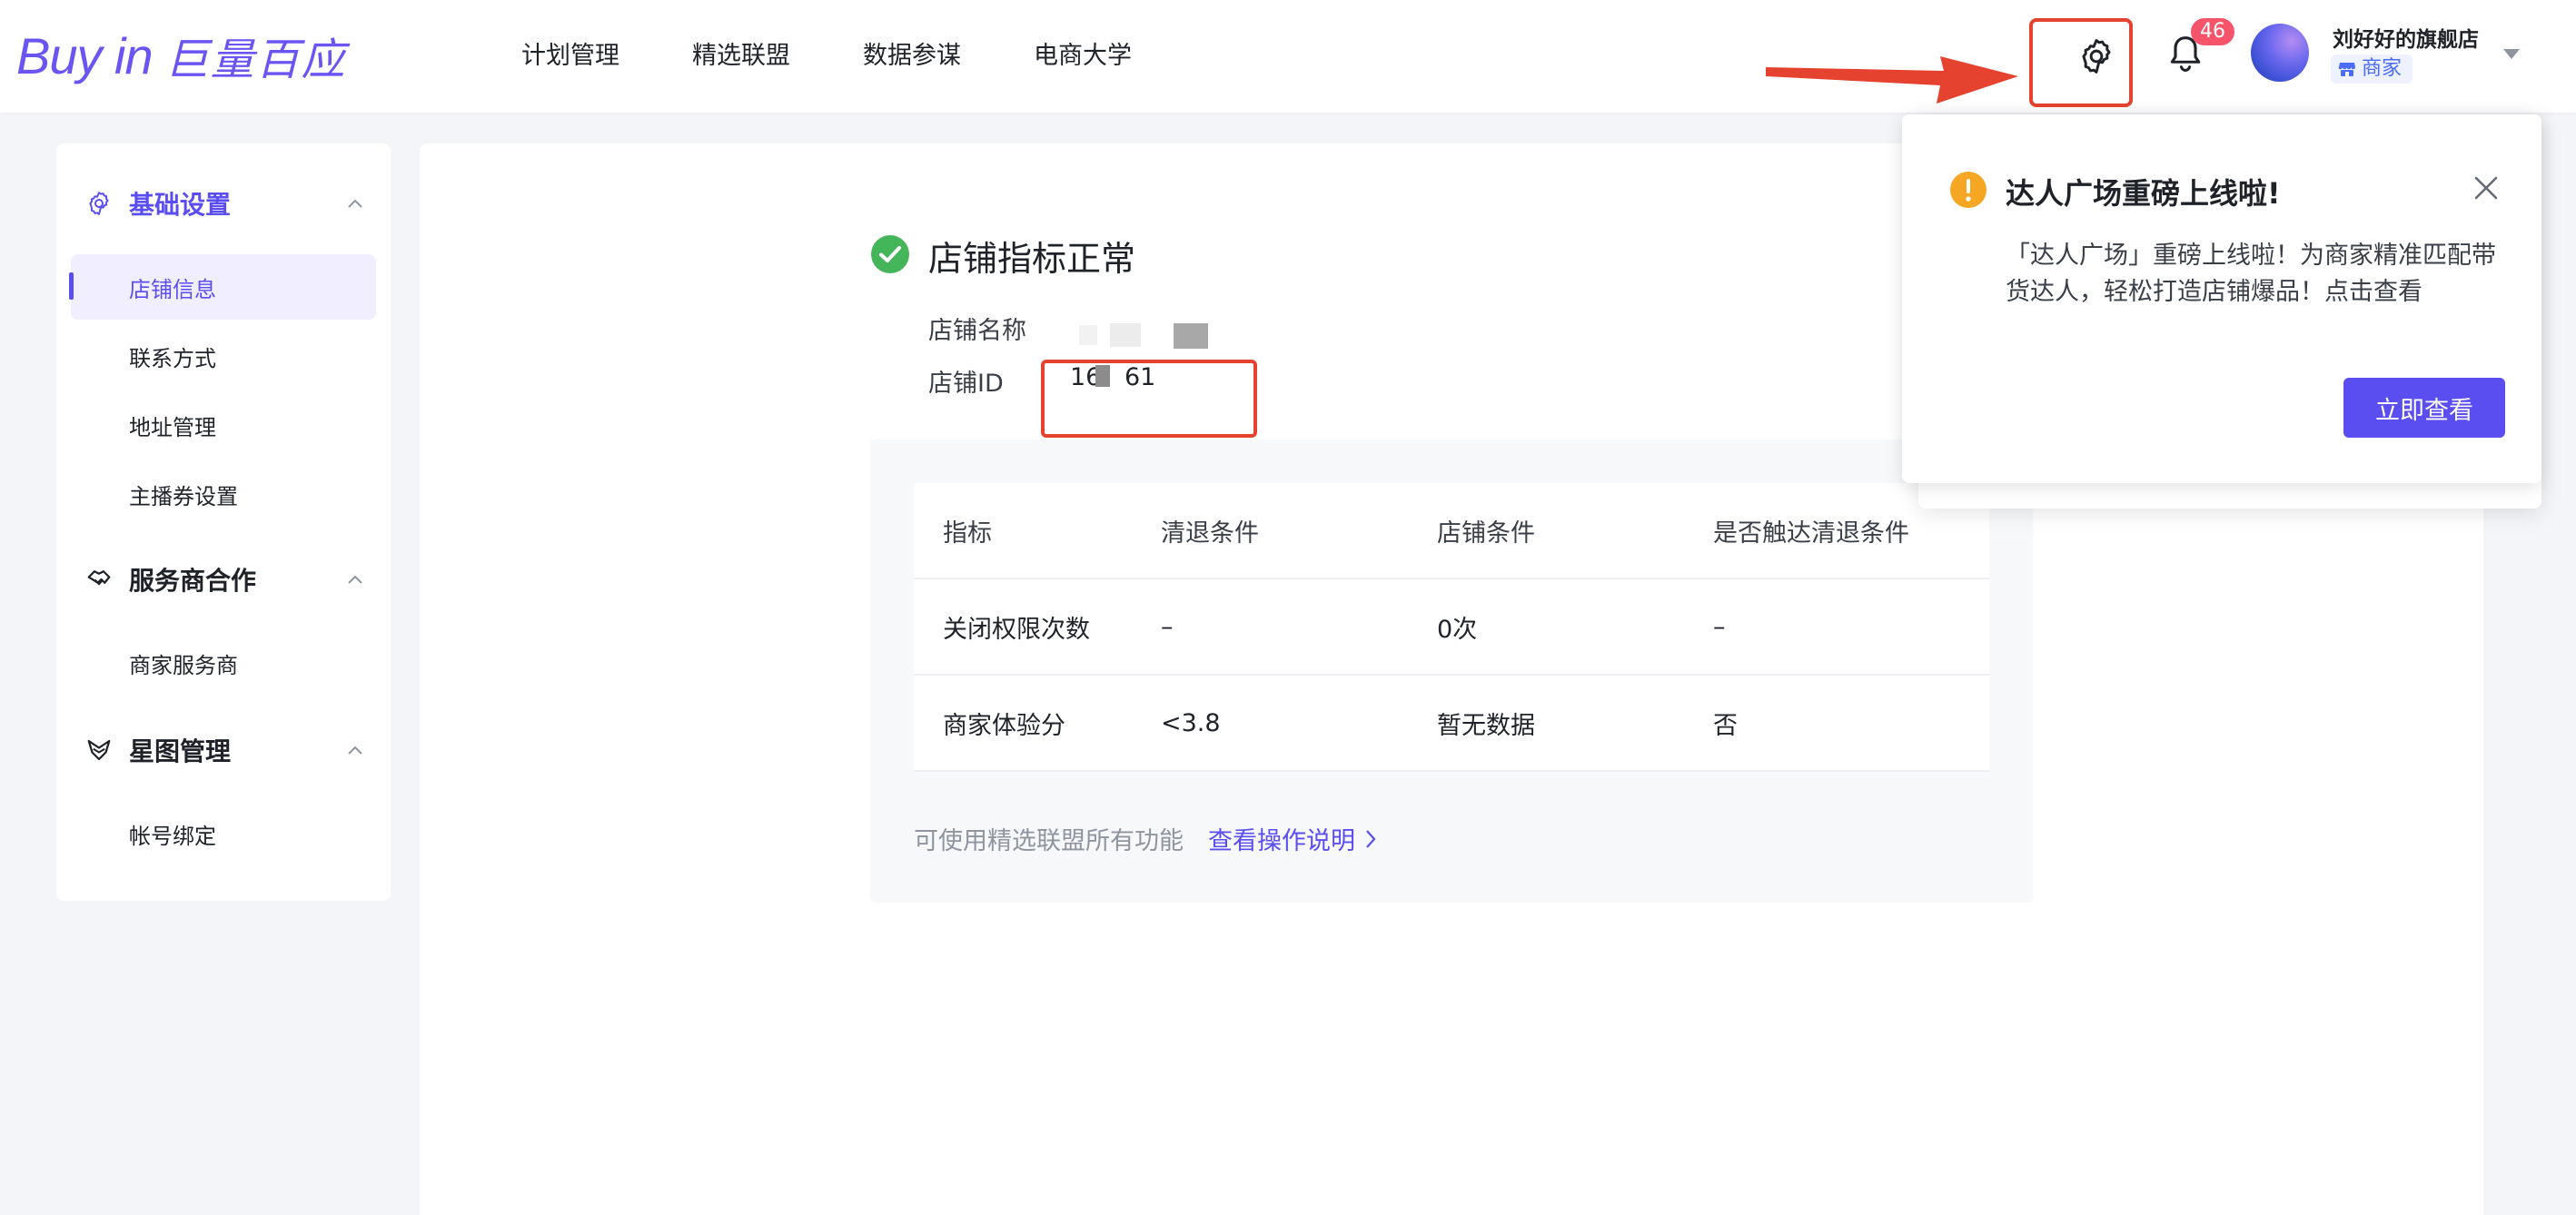 This screenshot has height=1215, width=2576. Describe the element at coordinates (223, 425) in the screenshot. I see `sidebar-item-address: 地址管理` at that location.